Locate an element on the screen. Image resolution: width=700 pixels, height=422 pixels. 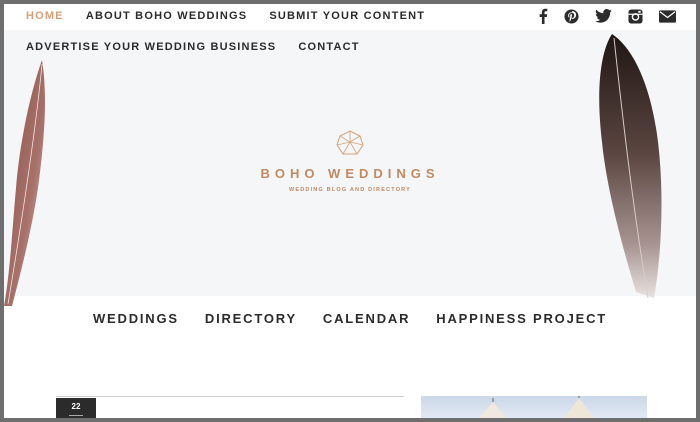
main-nav-calendar: CALENDAR is located at coordinates (366, 318).